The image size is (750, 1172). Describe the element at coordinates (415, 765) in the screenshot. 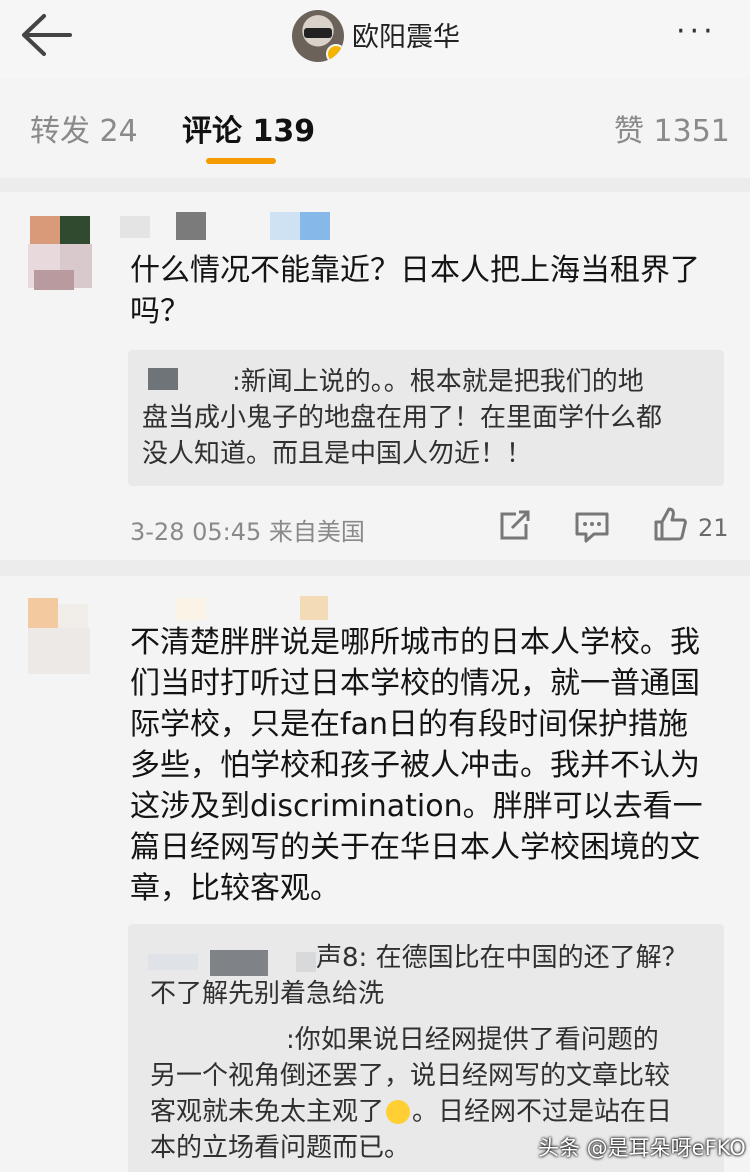

I see `comment-line: 多些，怕学校和孩子被人冲击。我并不认为` at that location.